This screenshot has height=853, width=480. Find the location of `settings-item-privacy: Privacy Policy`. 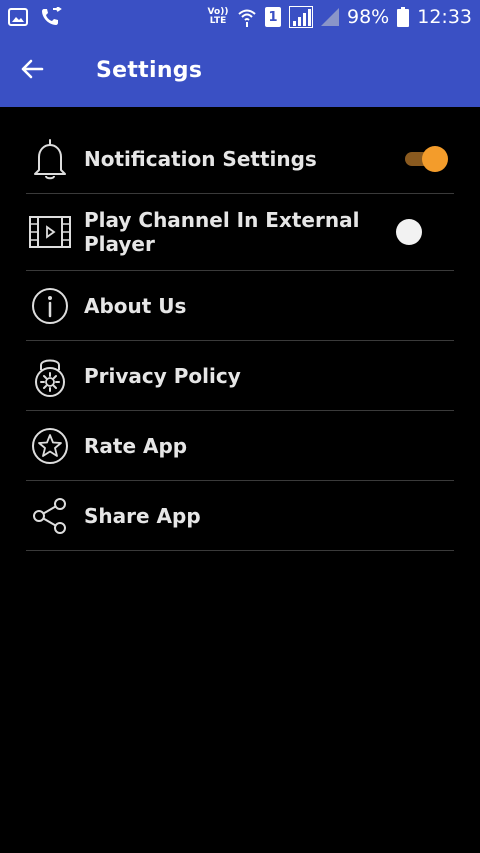

settings-item-privacy: Privacy Policy is located at coordinates (240, 376).